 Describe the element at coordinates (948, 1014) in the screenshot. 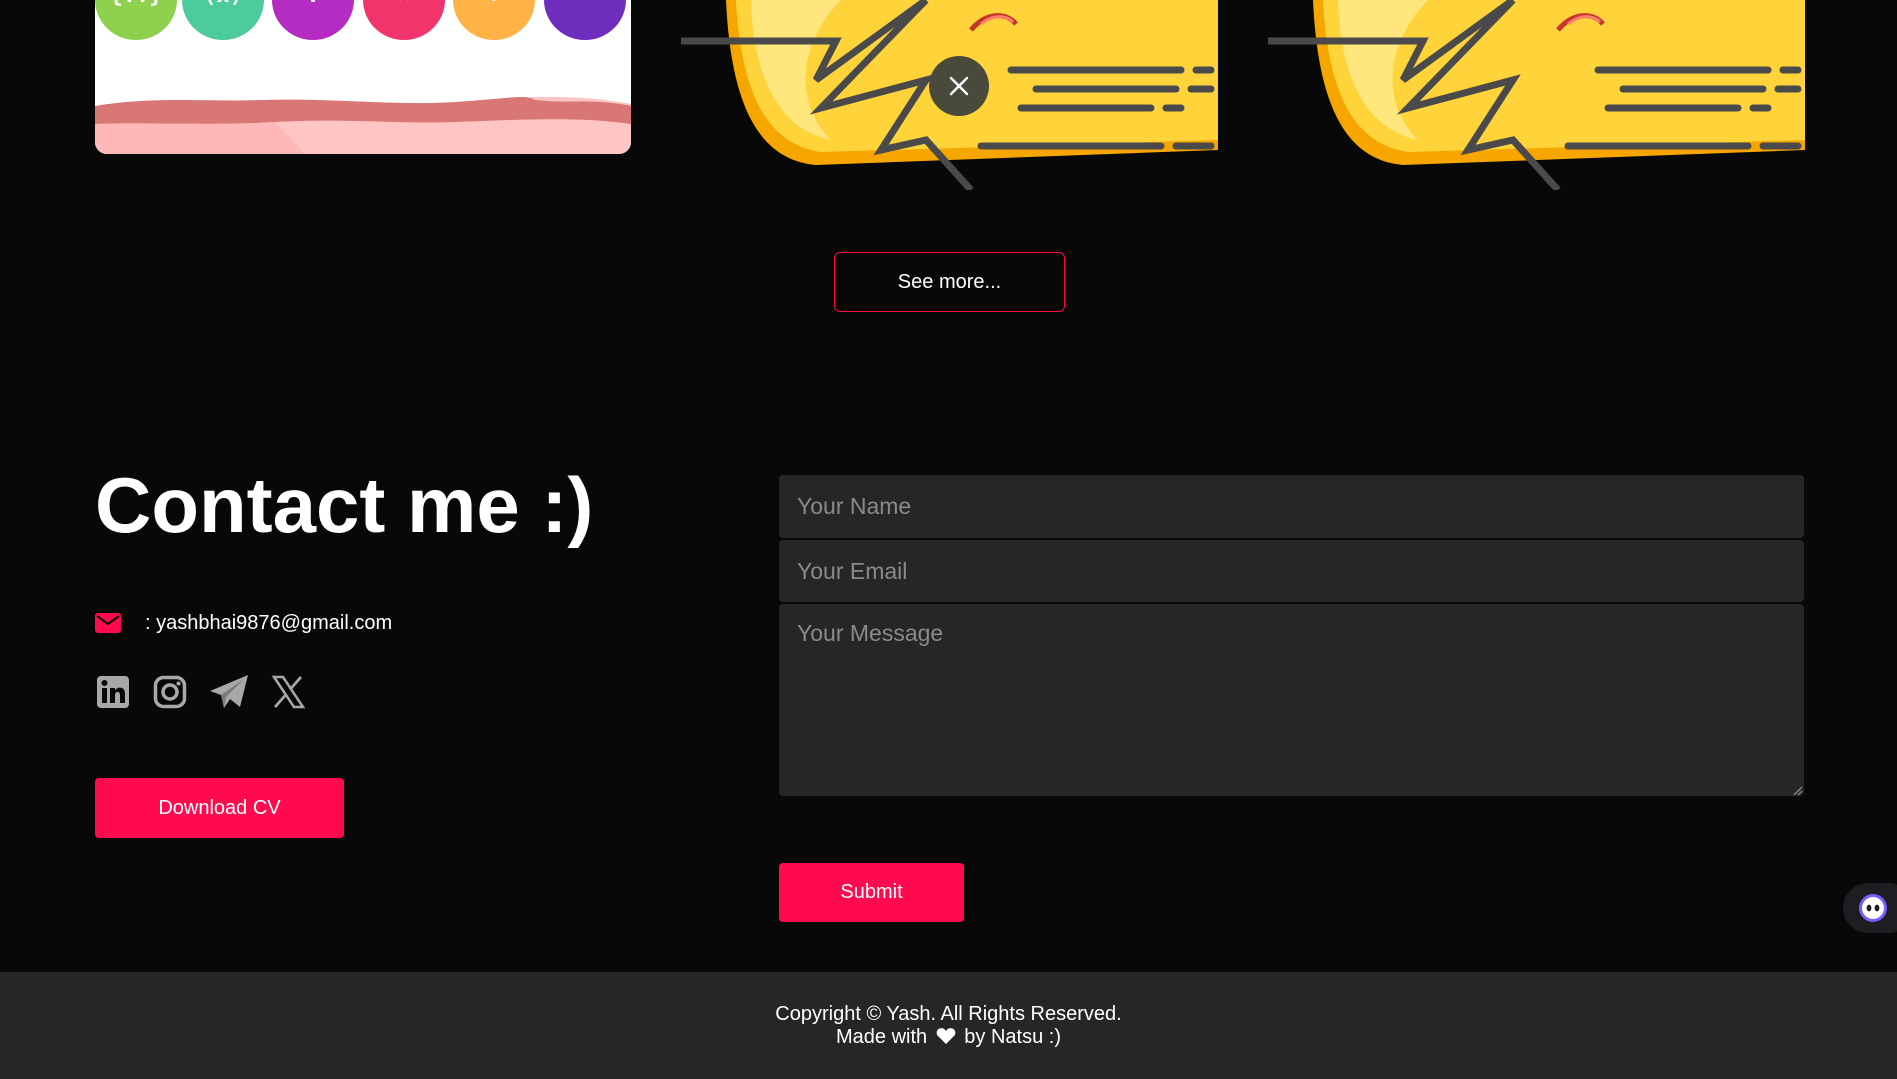

I see `copyright-text: Copyright © Yash. All Rights Reserved.` at that location.